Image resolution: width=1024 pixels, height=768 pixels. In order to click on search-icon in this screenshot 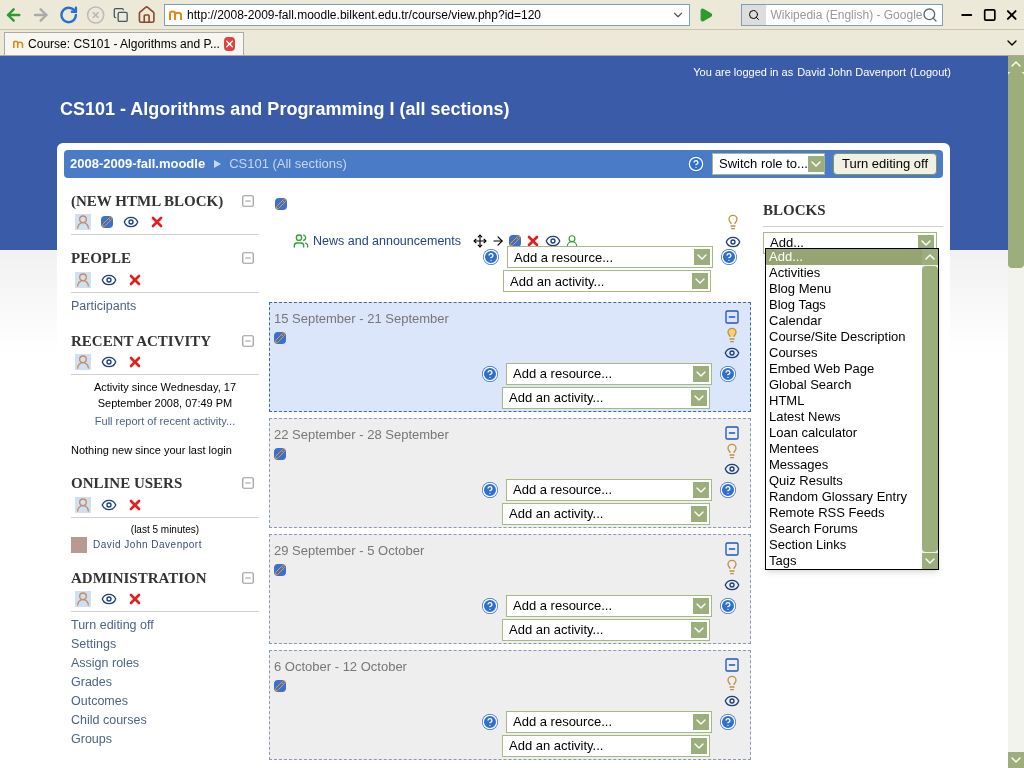, I will do `click(930, 14)`.